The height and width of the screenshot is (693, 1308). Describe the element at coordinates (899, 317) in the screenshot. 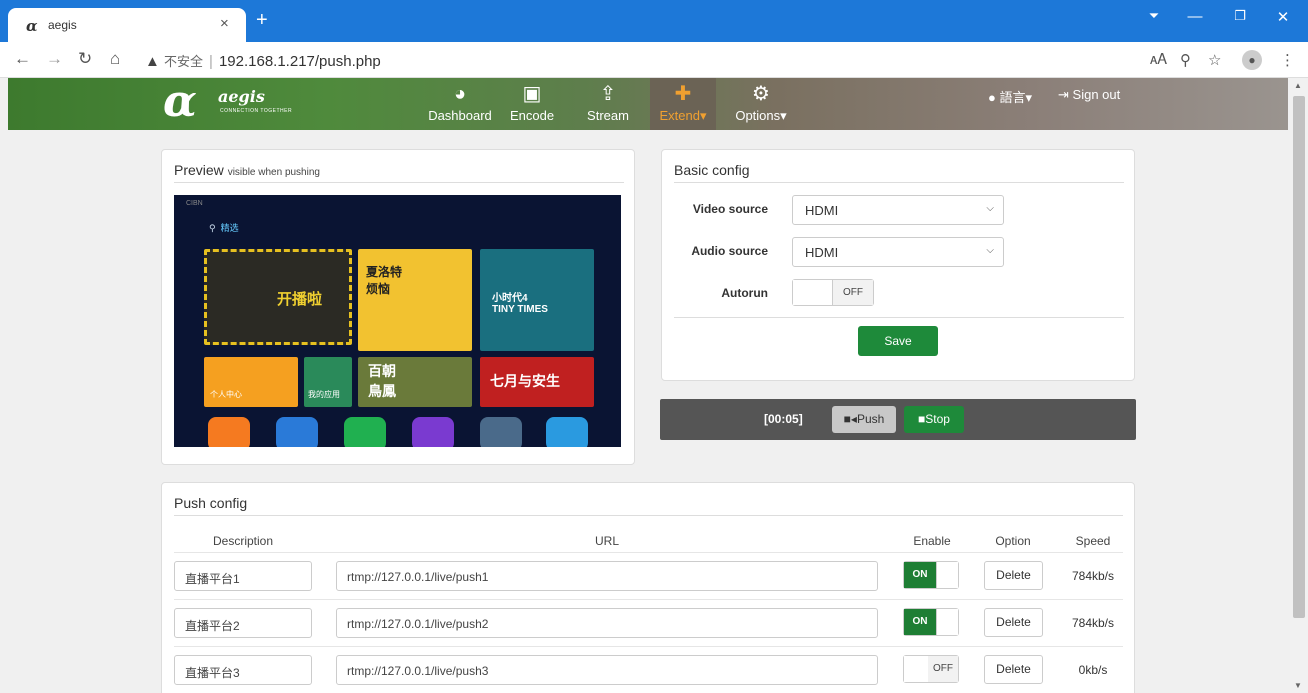

I see `basic-config-footer-divider` at that location.